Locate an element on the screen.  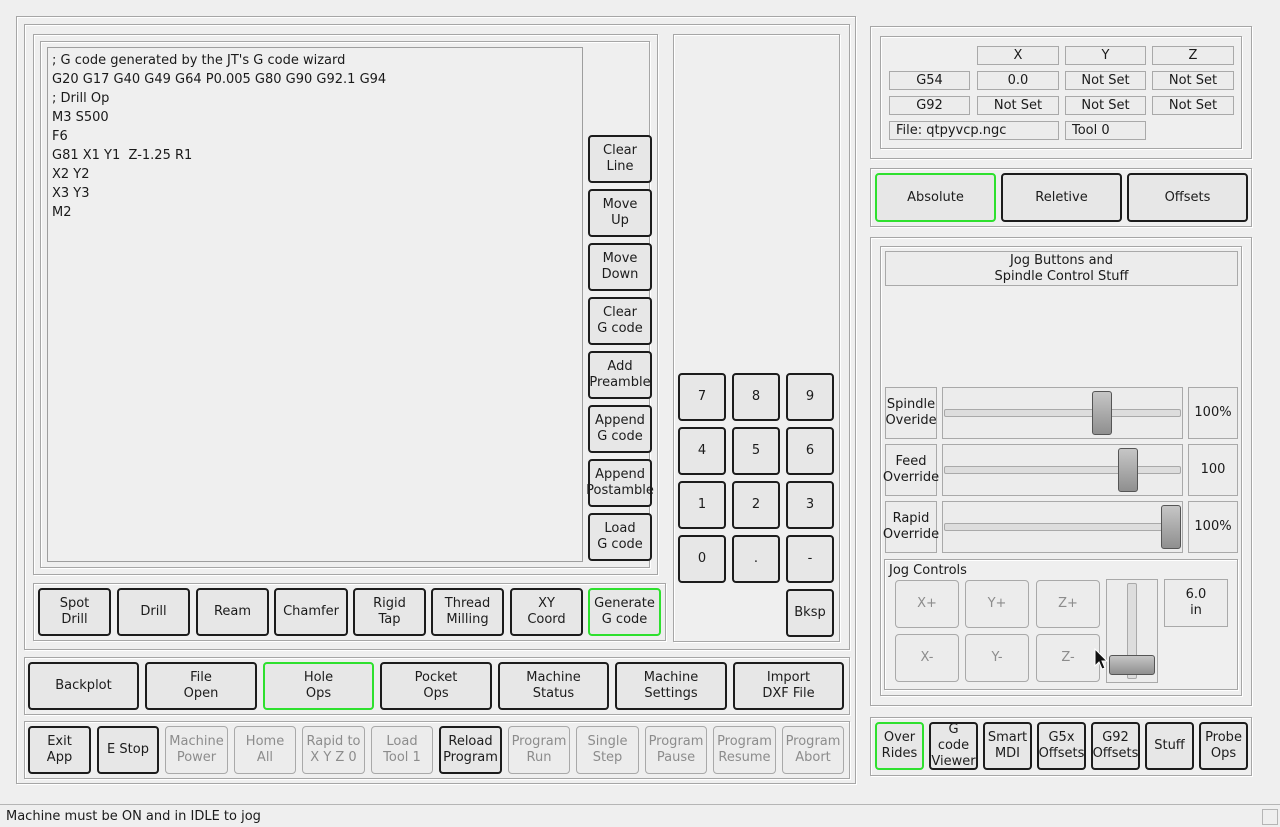
dro-g54-x: 0.0 is located at coordinates (1018, 80).